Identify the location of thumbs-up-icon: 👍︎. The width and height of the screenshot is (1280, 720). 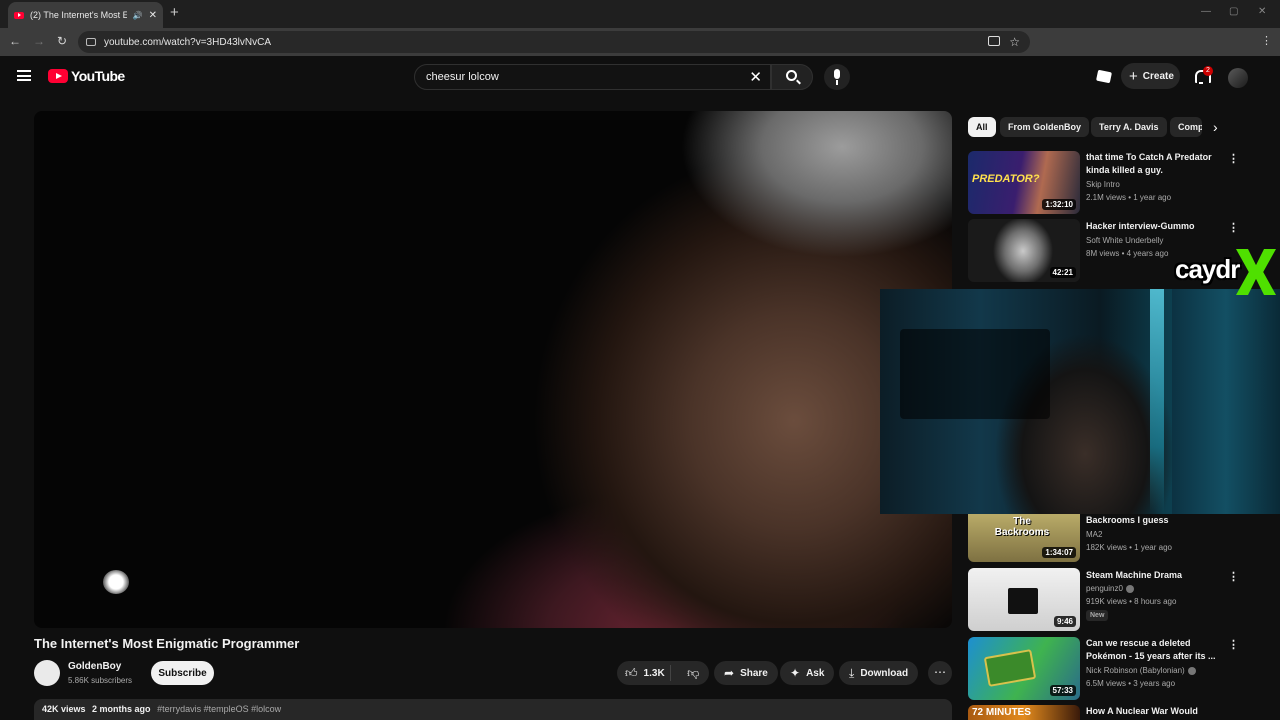
(631, 672).